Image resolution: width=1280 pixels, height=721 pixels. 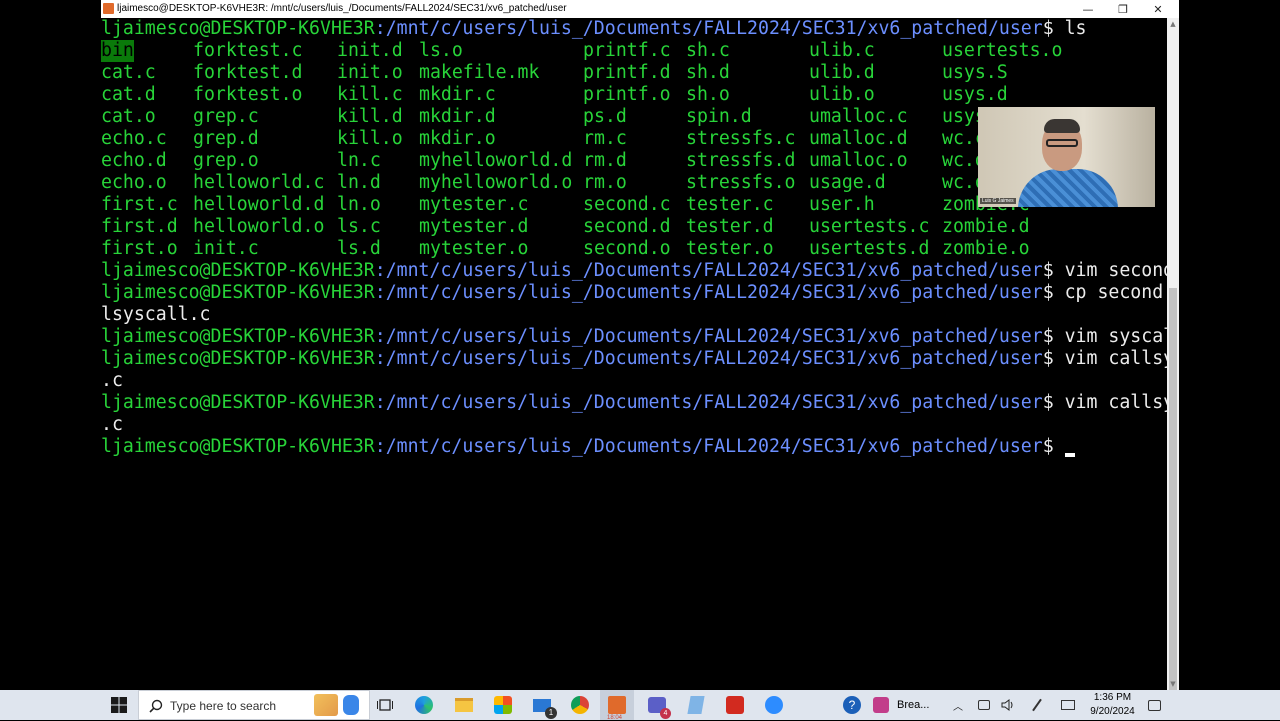 I want to click on edge-browser-icon, so click(x=424, y=705).